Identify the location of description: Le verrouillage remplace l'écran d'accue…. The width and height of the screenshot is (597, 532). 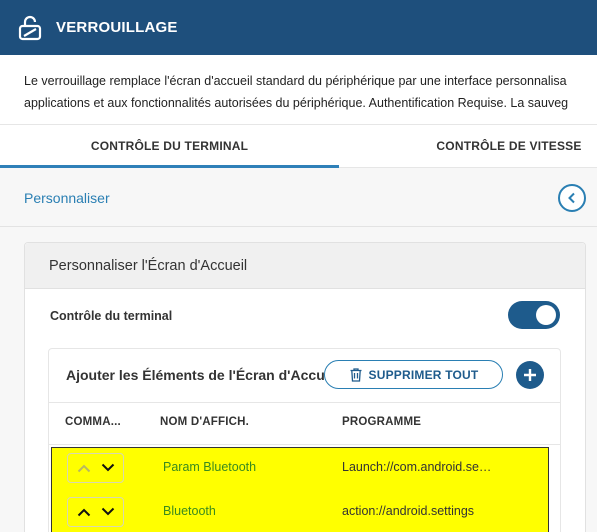
(310, 92).